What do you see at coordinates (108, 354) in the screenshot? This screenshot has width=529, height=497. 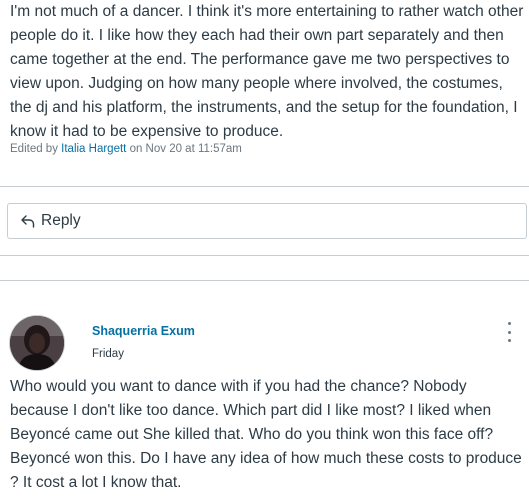 I see `reply-date: Friday` at bounding box center [108, 354].